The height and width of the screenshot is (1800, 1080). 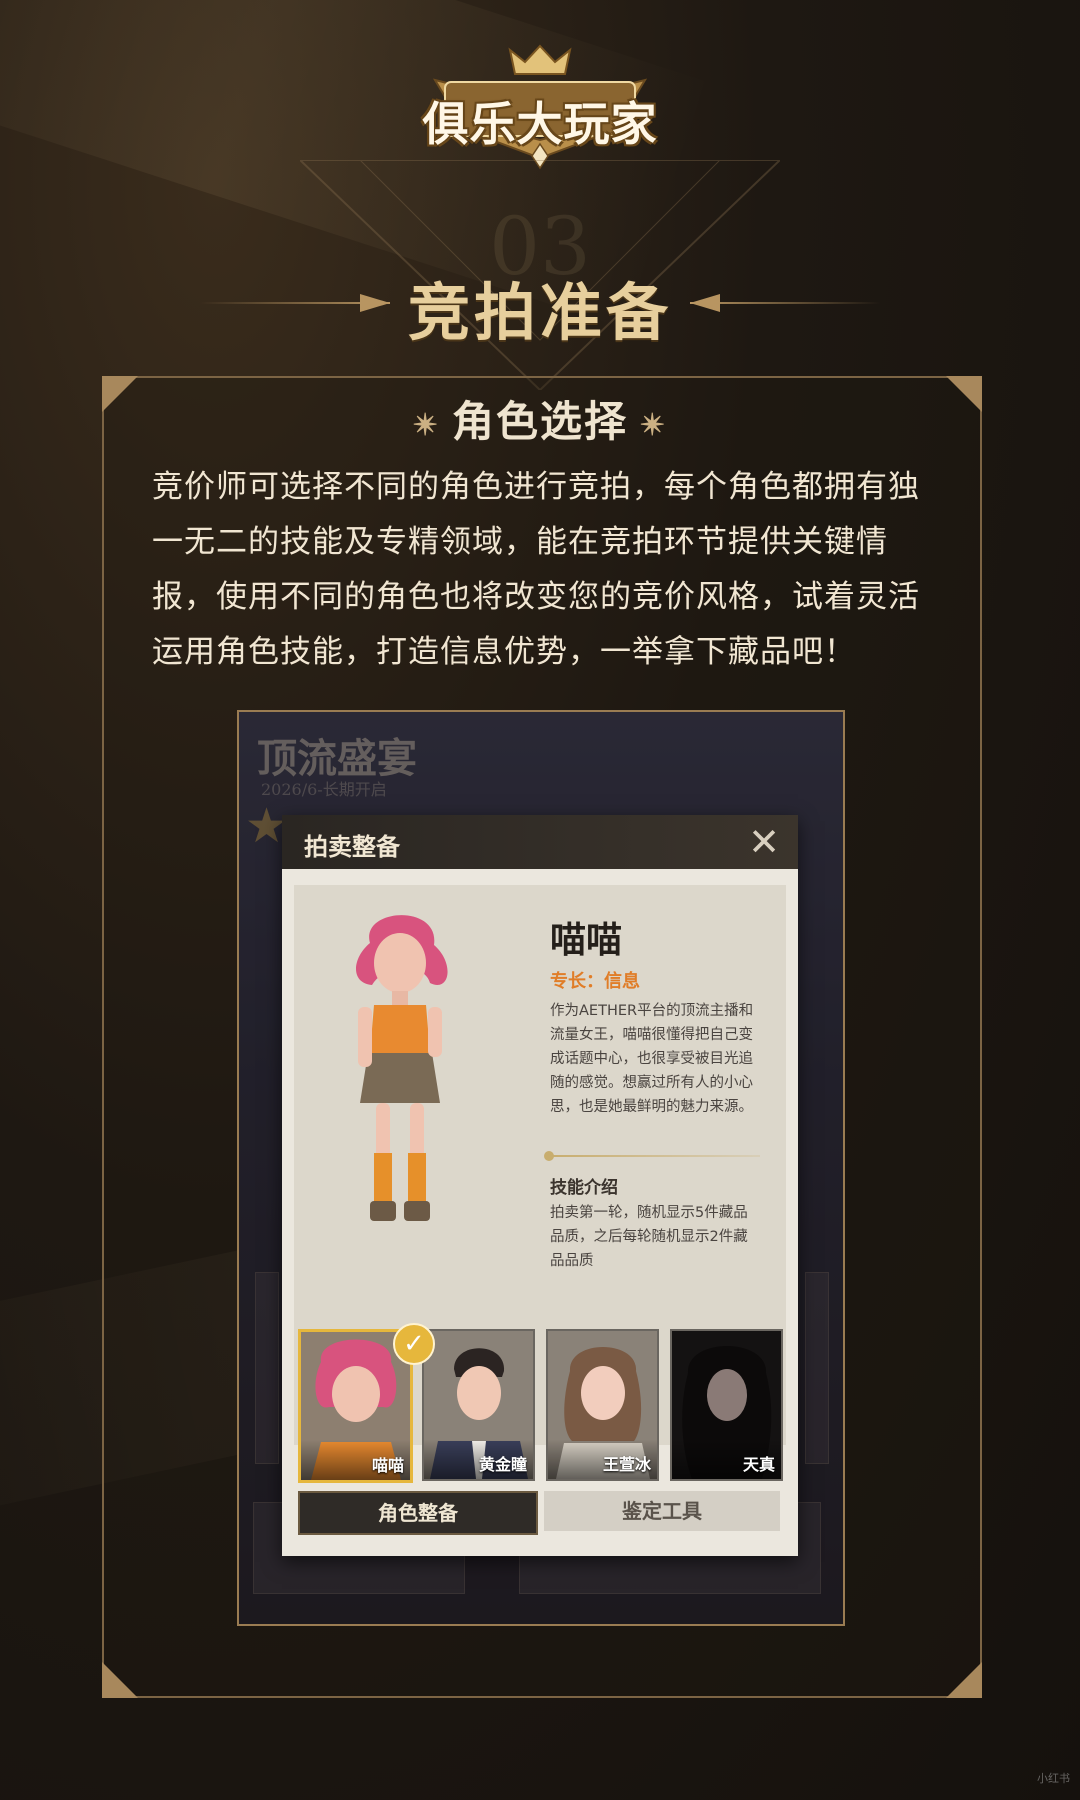 What do you see at coordinates (726, 1405) in the screenshot?
I see `character-card-tianzhen: 天真` at bounding box center [726, 1405].